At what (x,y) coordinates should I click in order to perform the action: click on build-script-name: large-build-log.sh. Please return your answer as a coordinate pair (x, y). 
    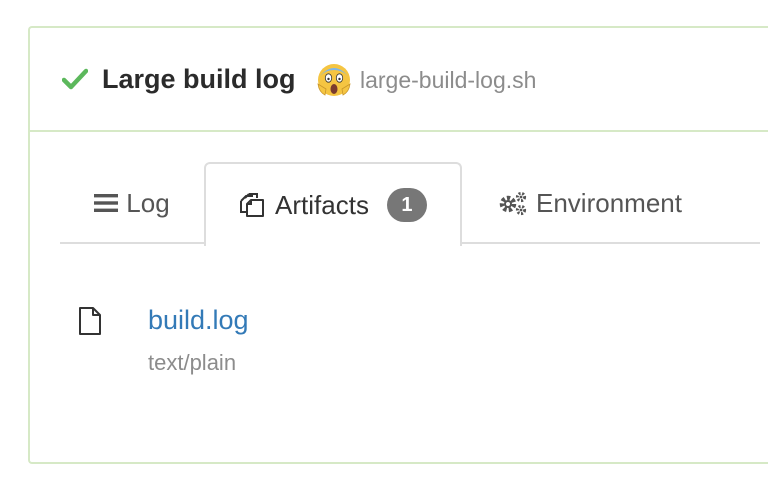
    Looking at the image, I should click on (448, 80).